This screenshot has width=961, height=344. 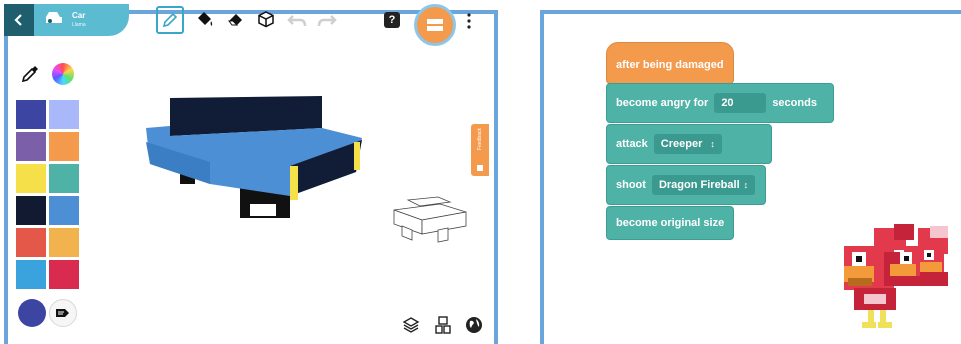 I want to click on color-palette, so click(x=47, y=194).